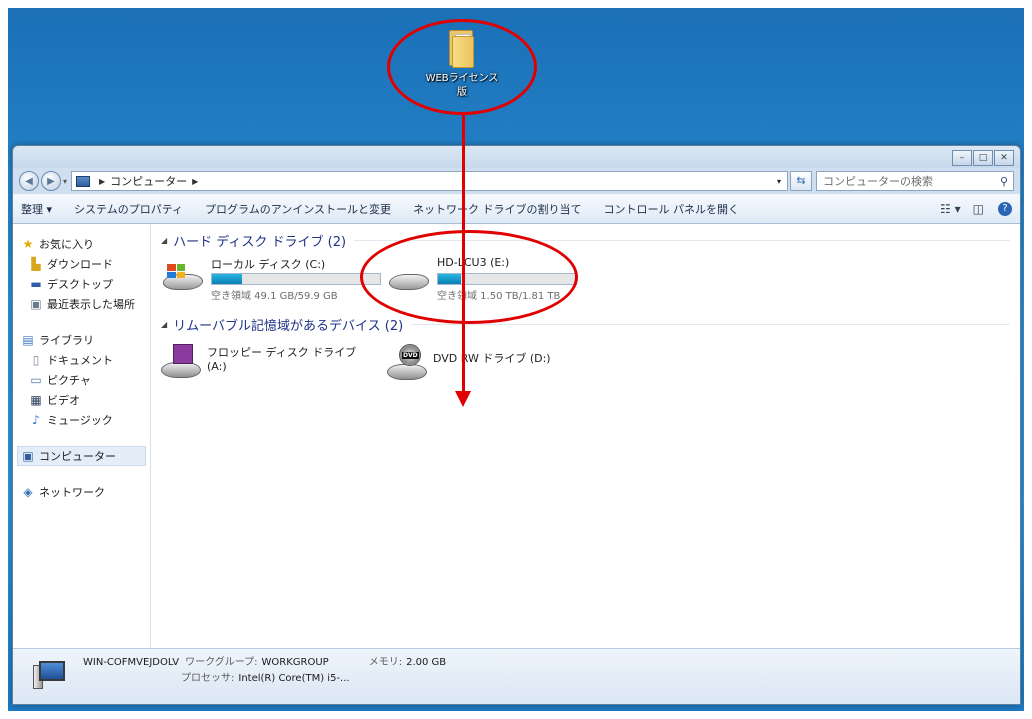 This screenshot has height=719, width=1032. Describe the element at coordinates (463, 399) in the screenshot. I see `annotation-arrow-head` at that location.